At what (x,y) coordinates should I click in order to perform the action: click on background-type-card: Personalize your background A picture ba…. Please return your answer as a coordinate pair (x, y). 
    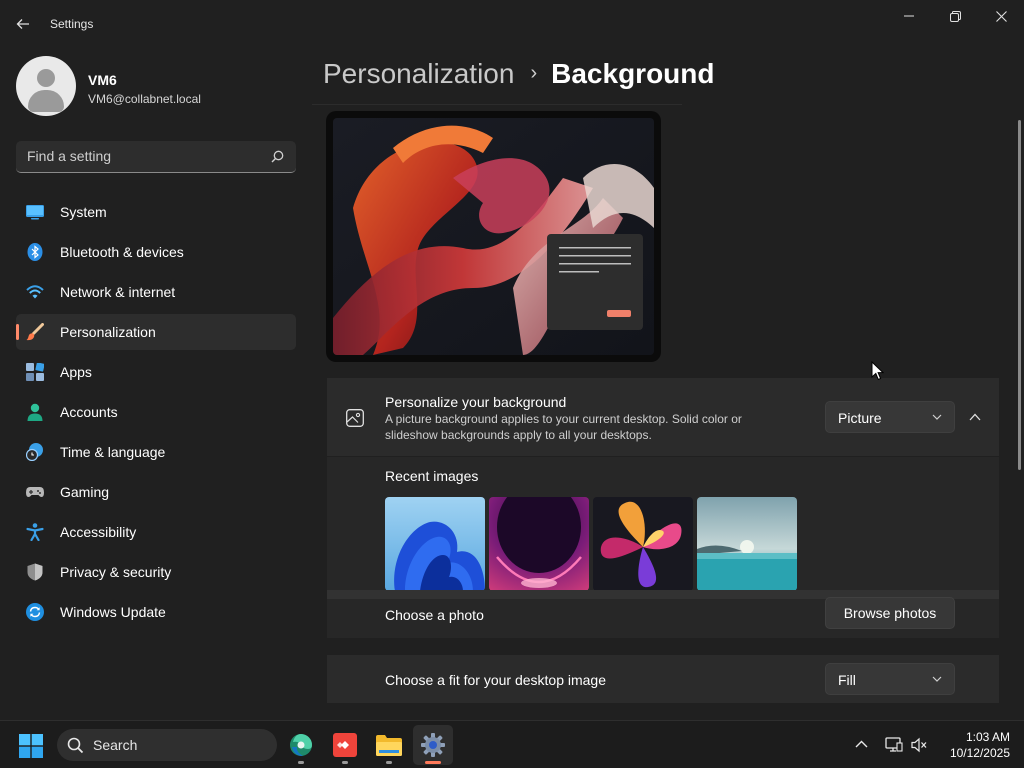
    Looking at the image, I should click on (663, 417).